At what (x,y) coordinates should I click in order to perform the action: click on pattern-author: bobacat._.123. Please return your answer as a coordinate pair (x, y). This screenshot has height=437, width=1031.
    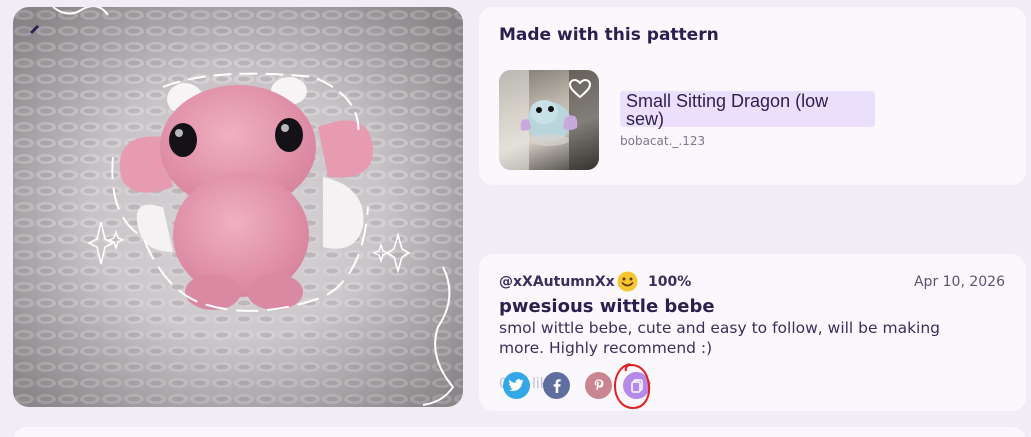
    Looking at the image, I should click on (662, 141).